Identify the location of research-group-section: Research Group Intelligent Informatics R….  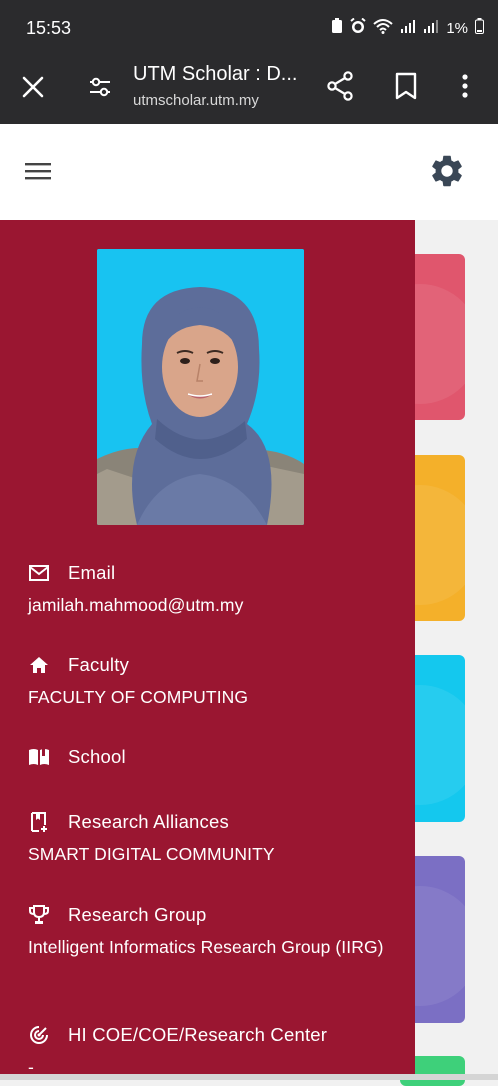
(213, 931).